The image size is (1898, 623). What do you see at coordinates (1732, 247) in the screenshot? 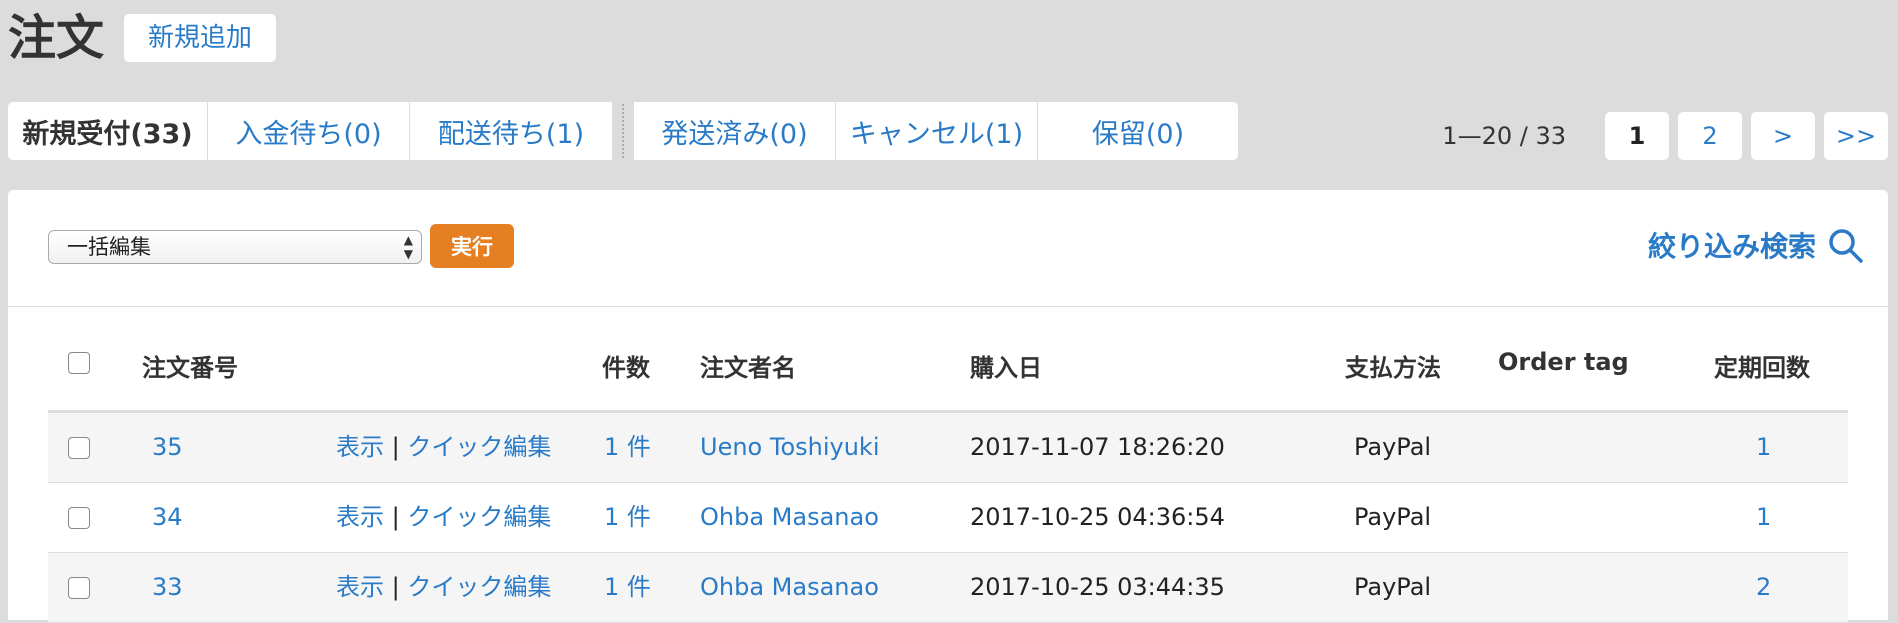
I see `filter-search-link: 絞り込み検索` at bounding box center [1732, 247].